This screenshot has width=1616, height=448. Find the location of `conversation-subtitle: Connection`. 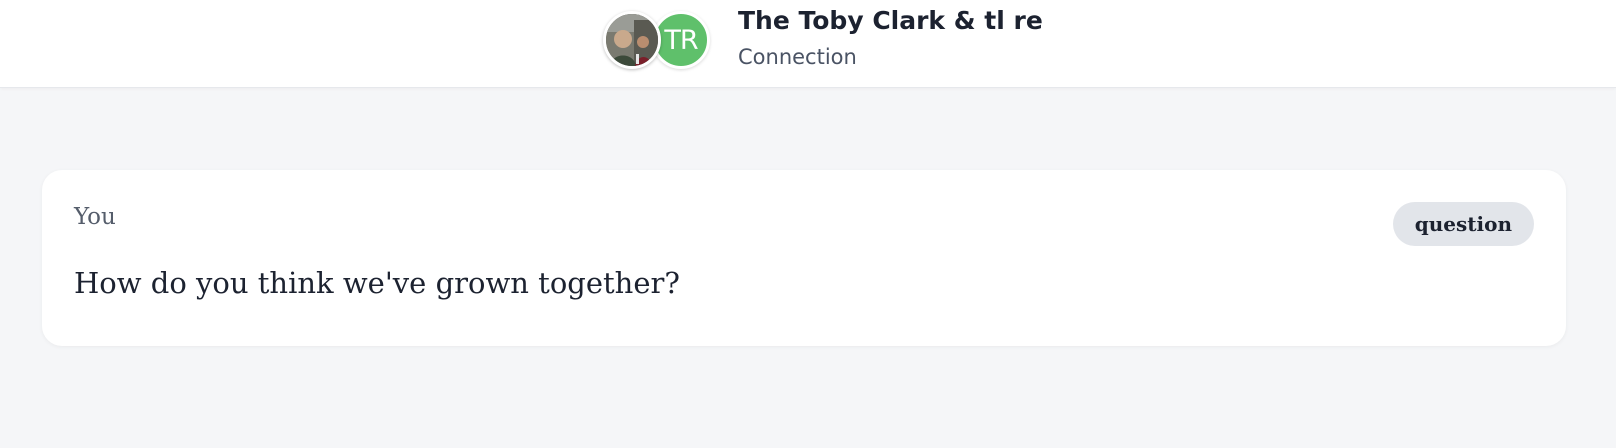

conversation-subtitle: Connection is located at coordinates (797, 57).